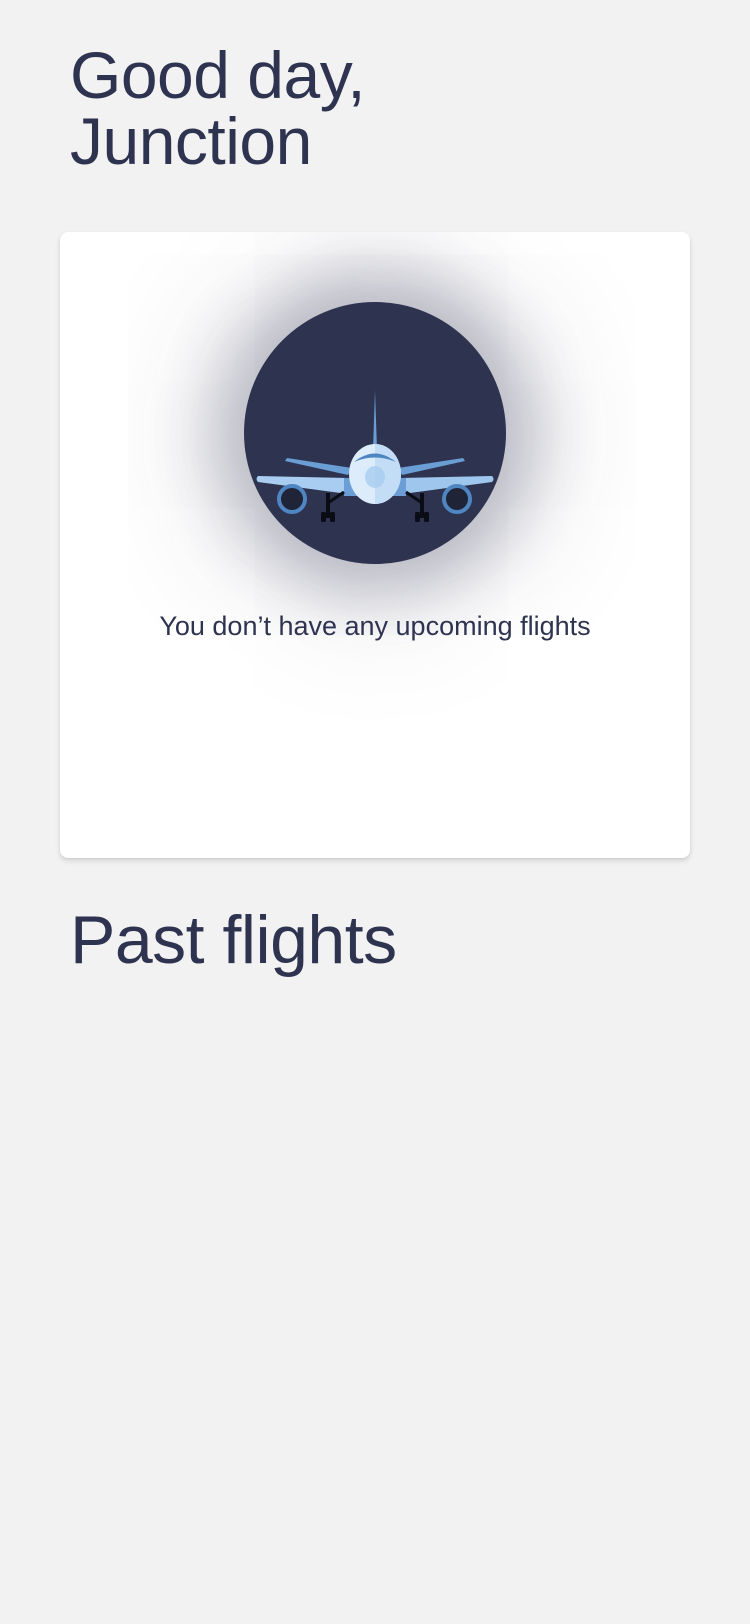 The image size is (750, 1624). I want to click on user-name: Junction, so click(191, 141).